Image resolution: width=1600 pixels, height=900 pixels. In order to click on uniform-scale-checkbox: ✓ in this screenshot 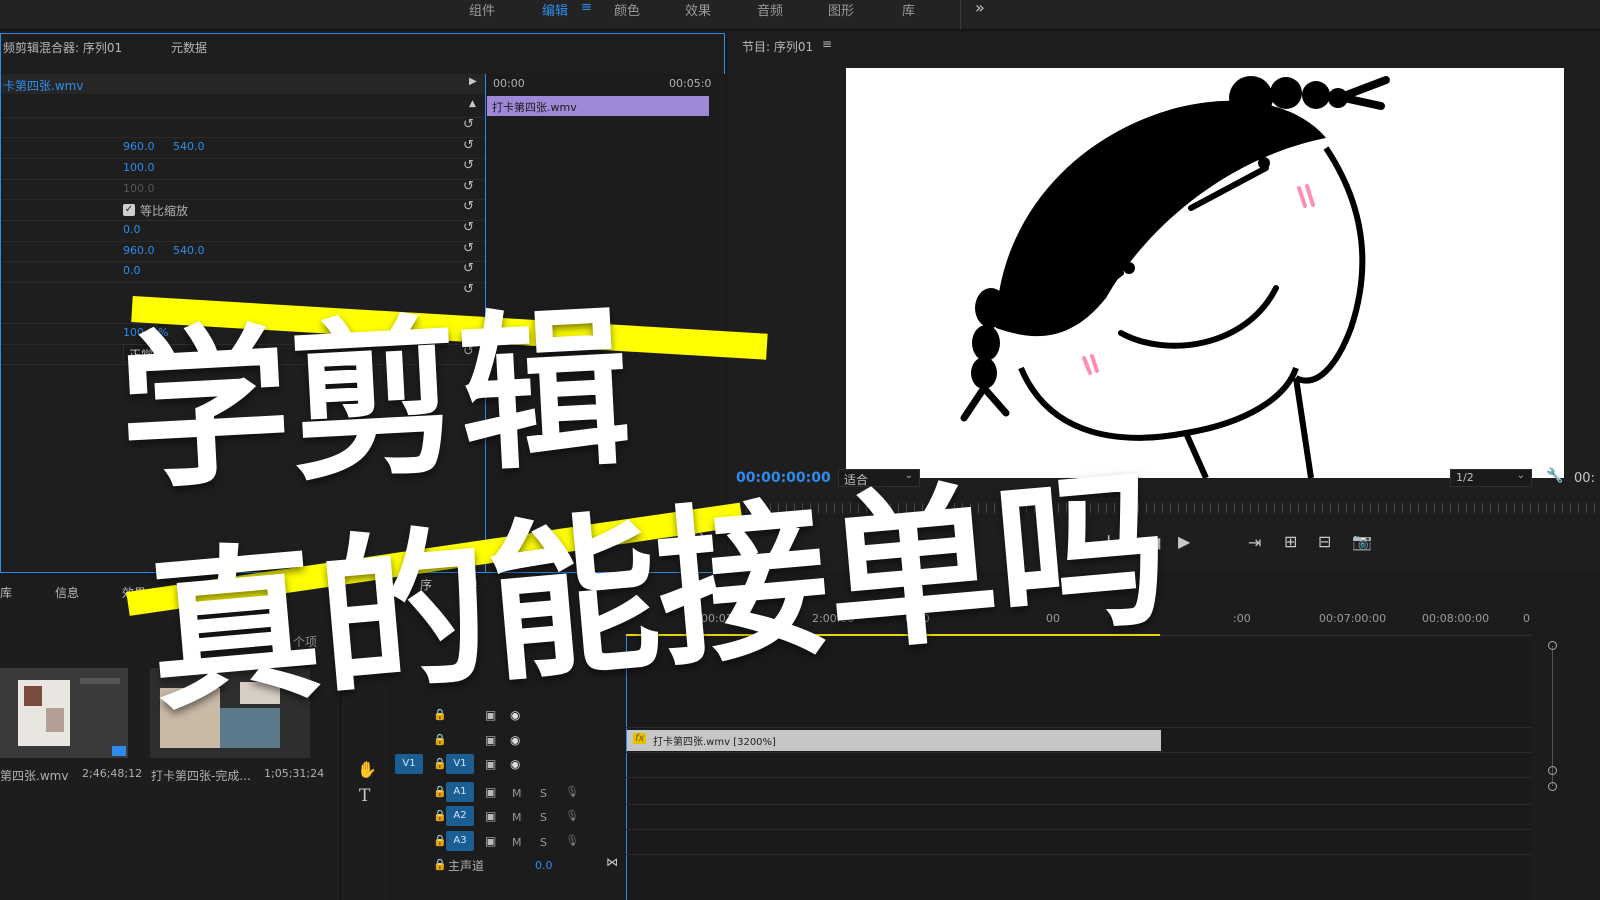, I will do `click(129, 210)`.